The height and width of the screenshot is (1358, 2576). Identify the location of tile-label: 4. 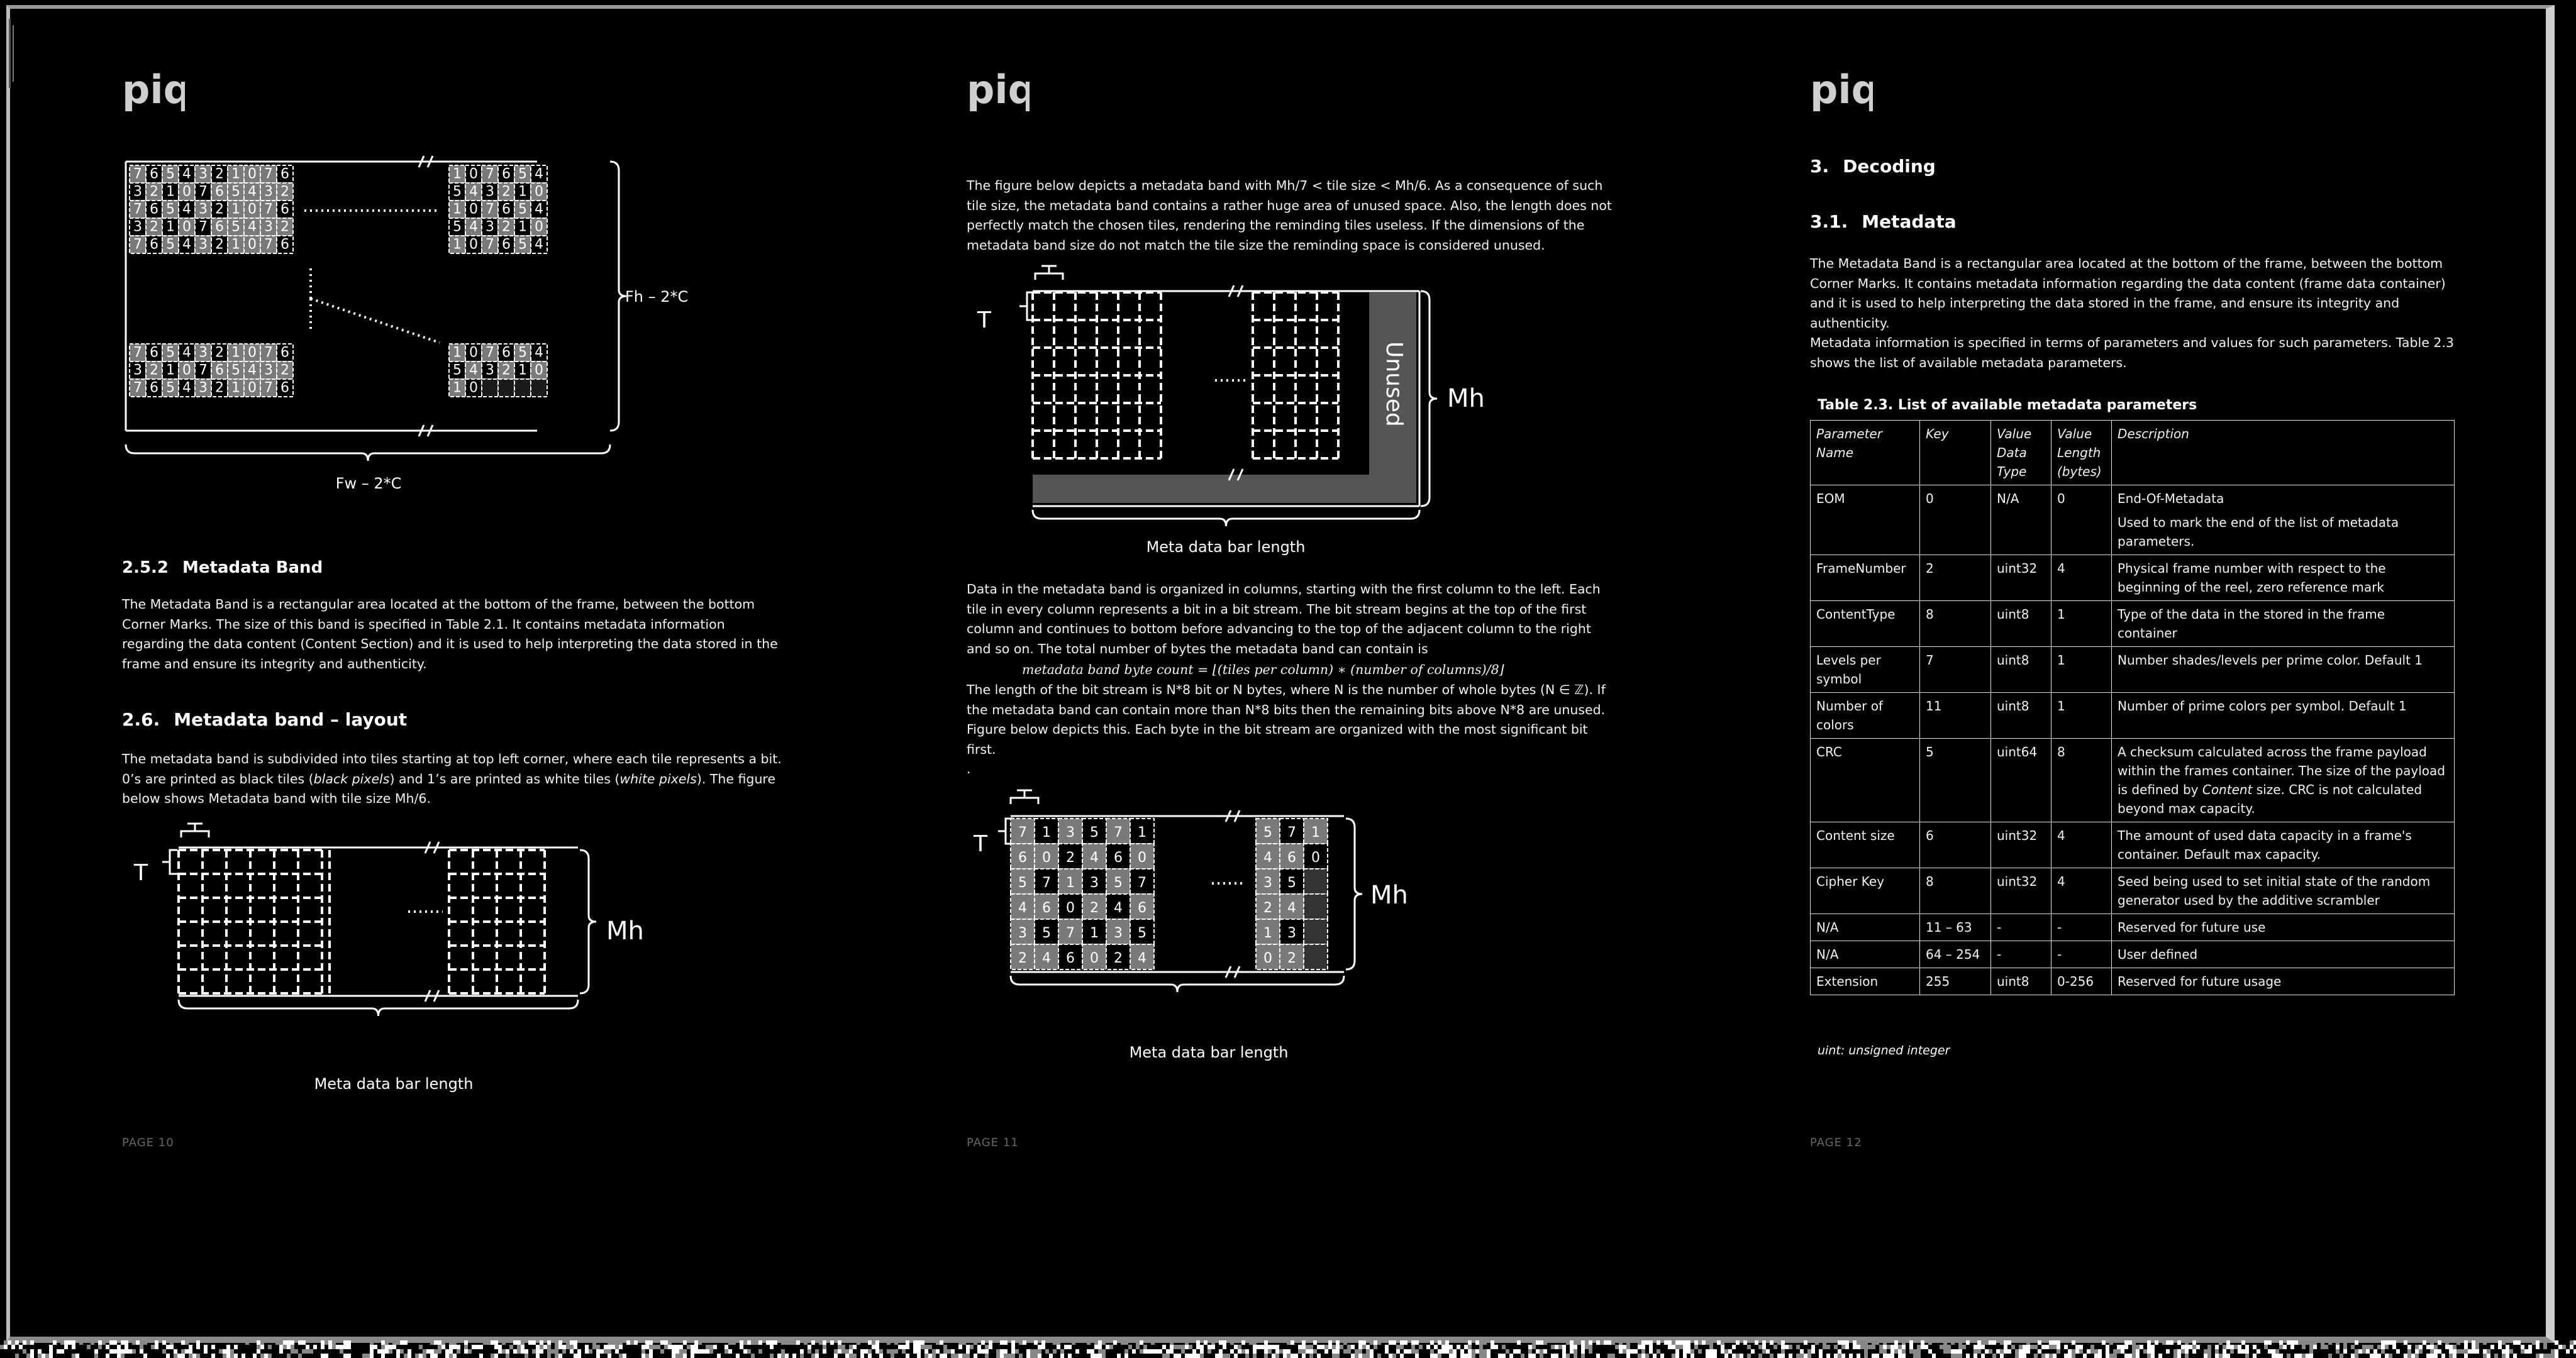
(539, 210).